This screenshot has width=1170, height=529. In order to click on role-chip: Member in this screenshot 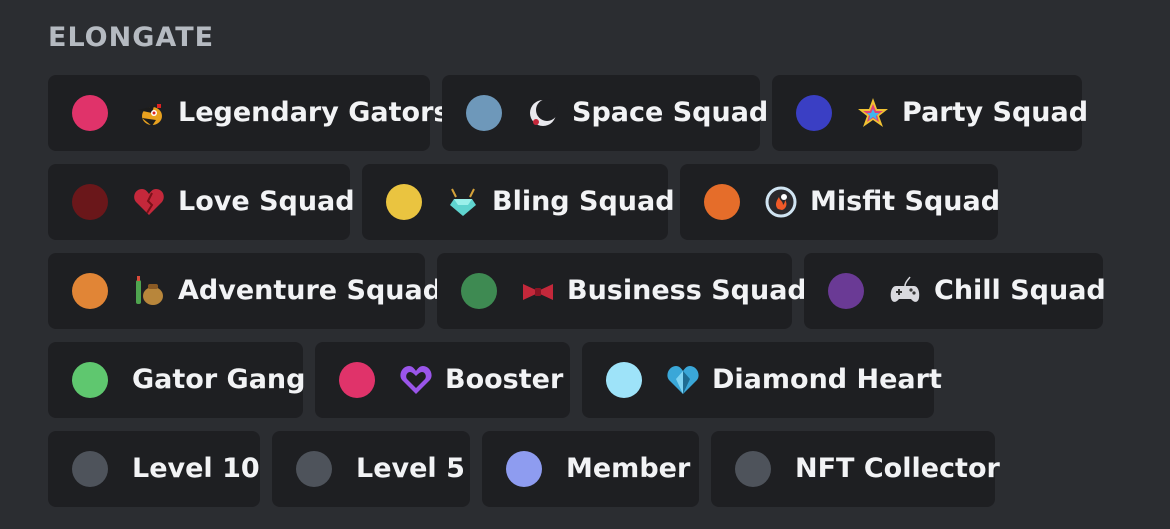, I will do `click(590, 469)`.